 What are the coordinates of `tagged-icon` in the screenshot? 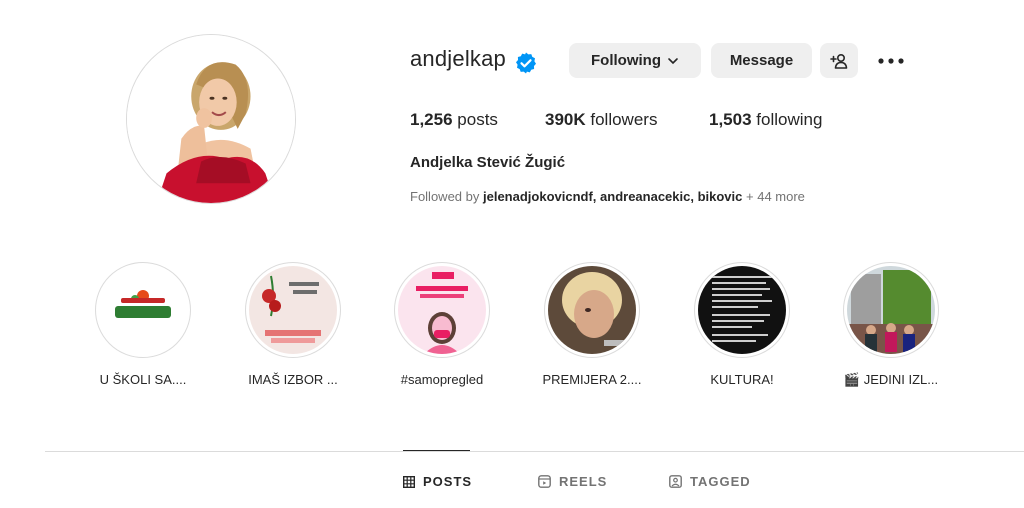 It's located at (675, 481).